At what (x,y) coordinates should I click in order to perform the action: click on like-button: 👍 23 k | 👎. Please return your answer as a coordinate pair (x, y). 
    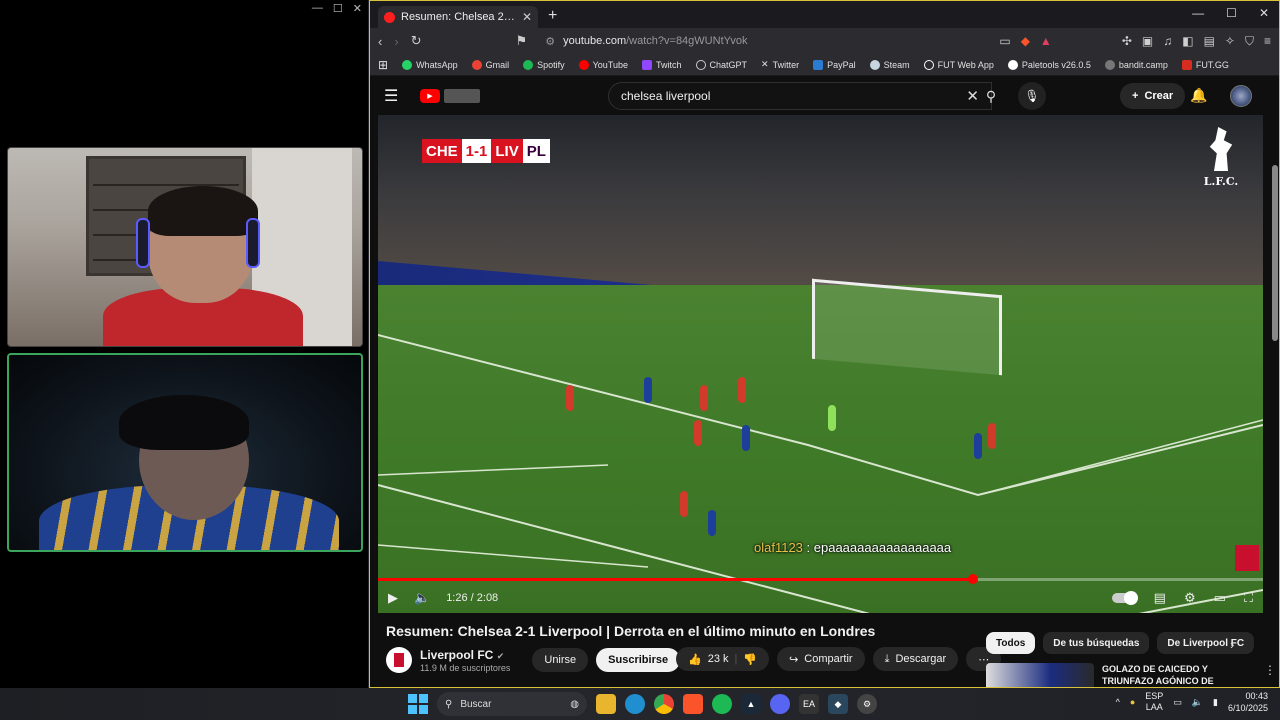
    Looking at the image, I should click on (723, 659).